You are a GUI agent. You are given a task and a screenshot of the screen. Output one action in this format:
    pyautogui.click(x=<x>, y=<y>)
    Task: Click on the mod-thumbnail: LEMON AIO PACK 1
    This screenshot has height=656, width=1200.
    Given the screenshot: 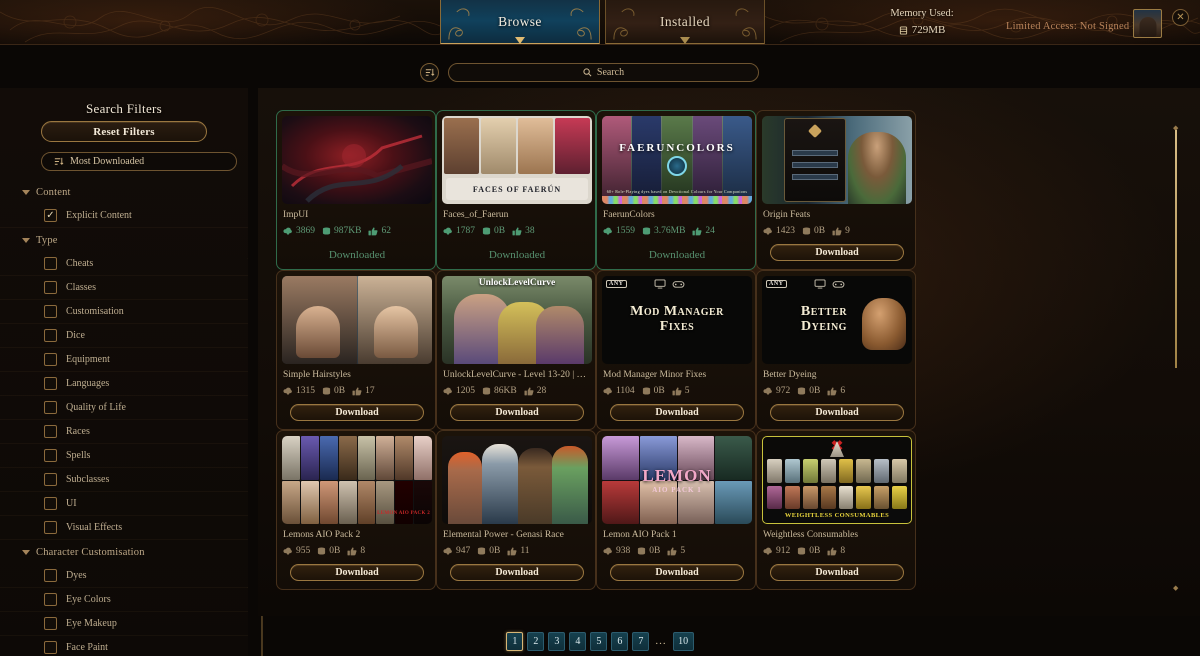 What is the action you would take?
    pyautogui.click(x=677, y=480)
    